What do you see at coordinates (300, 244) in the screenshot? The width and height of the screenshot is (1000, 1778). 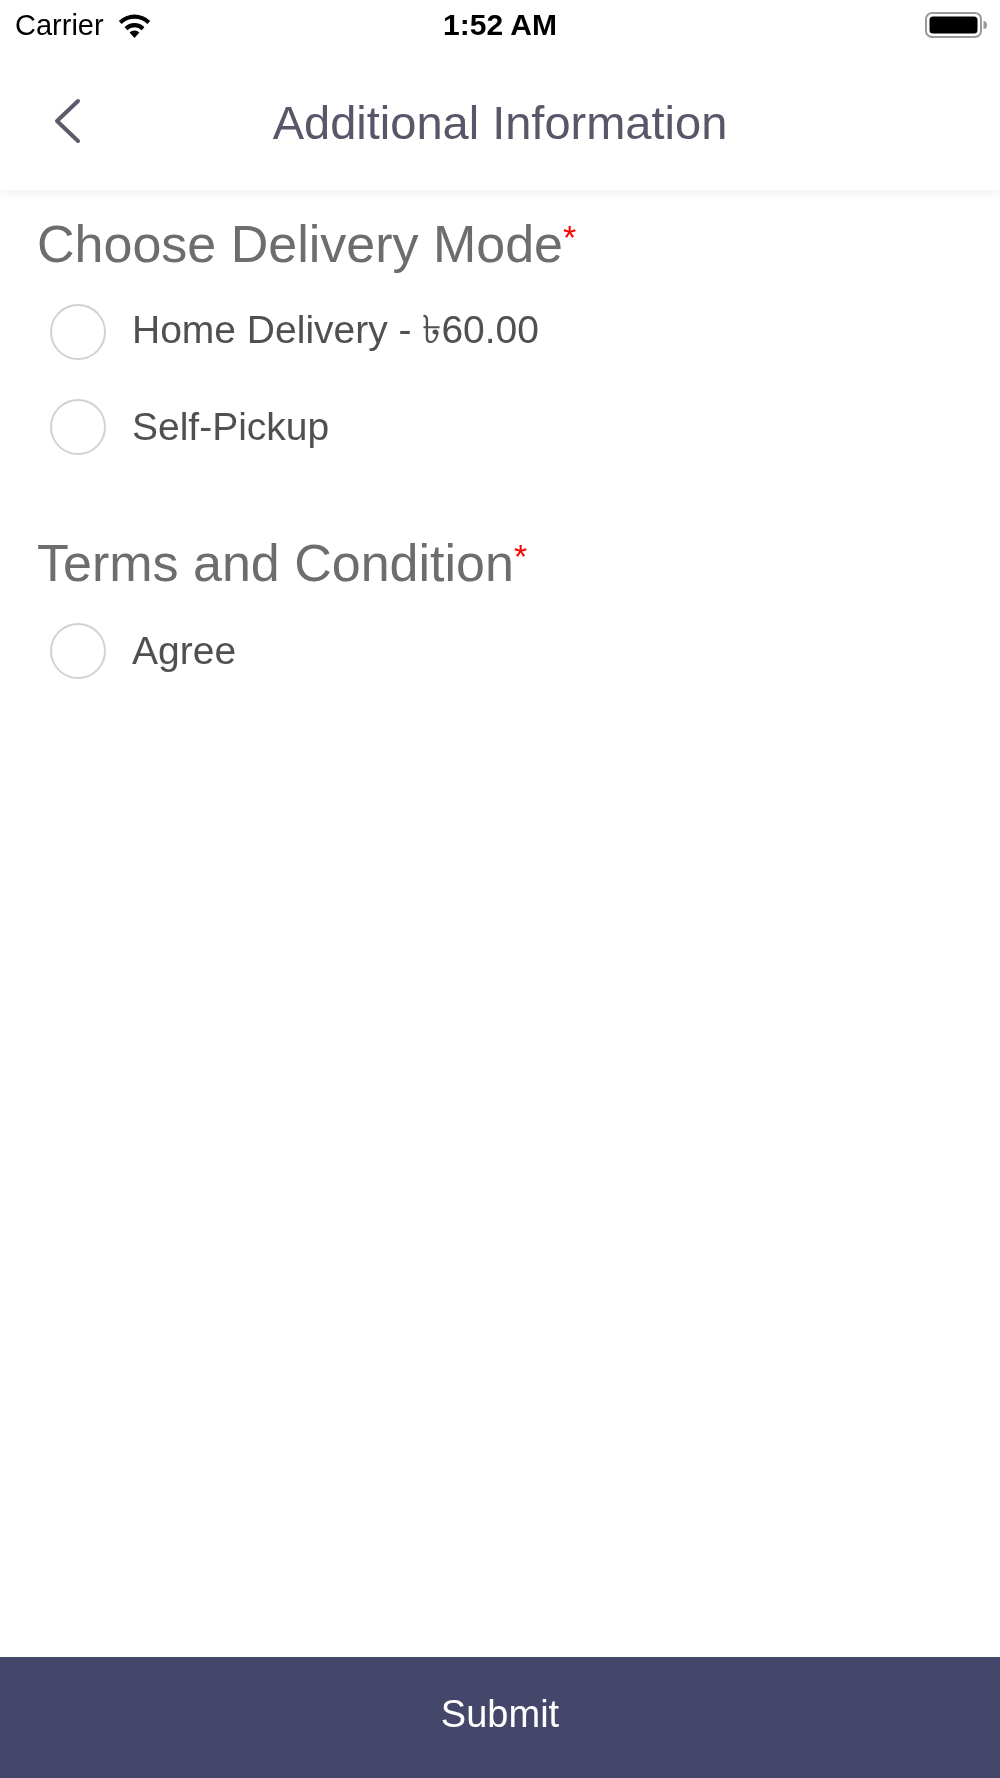 I see `section-heading: Choose Delivery Mode` at bounding box center [300, 244].